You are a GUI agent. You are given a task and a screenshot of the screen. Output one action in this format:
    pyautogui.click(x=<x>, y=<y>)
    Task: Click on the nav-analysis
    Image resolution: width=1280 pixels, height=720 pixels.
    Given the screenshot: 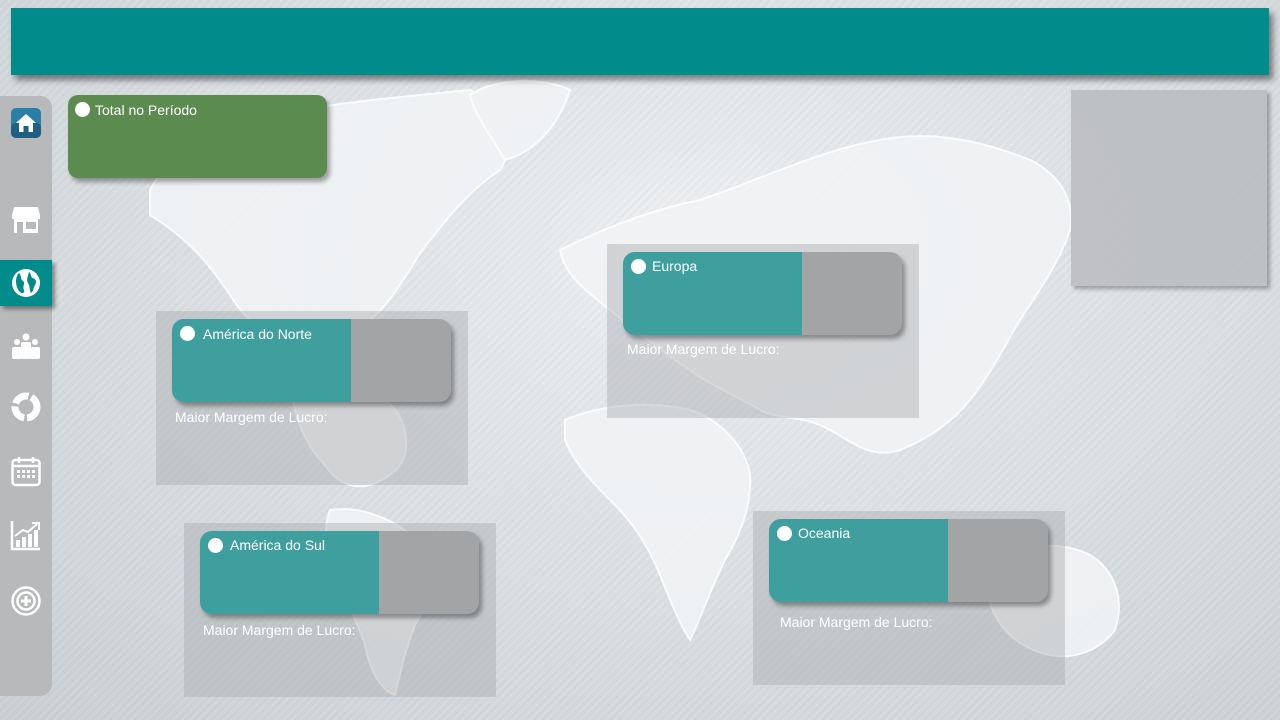 What is the action you would take?
    pyautogui.click(x=26, y=407)
    